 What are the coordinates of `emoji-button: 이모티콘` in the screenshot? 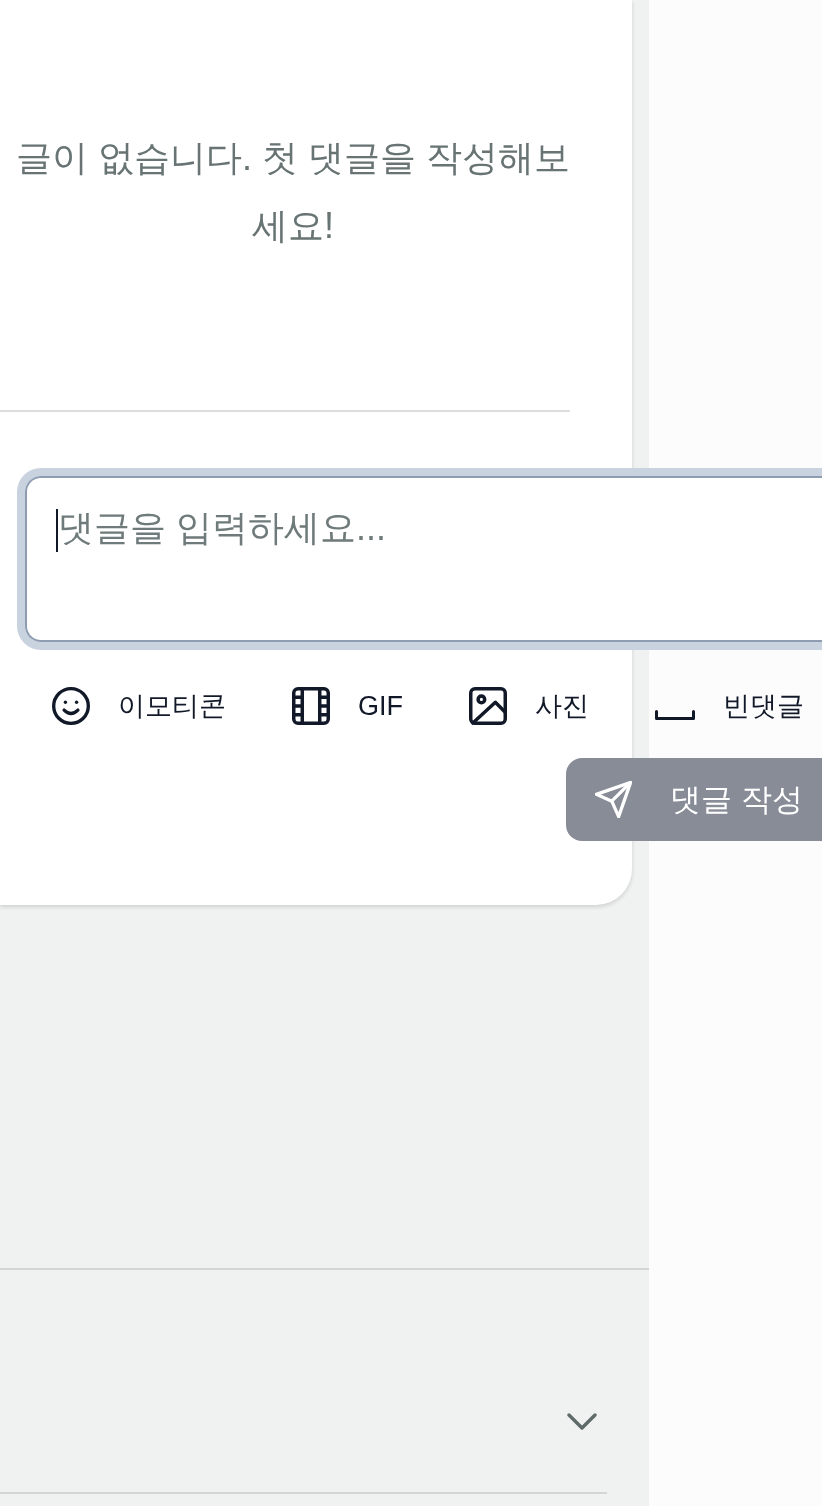 It's located at (139, 706).